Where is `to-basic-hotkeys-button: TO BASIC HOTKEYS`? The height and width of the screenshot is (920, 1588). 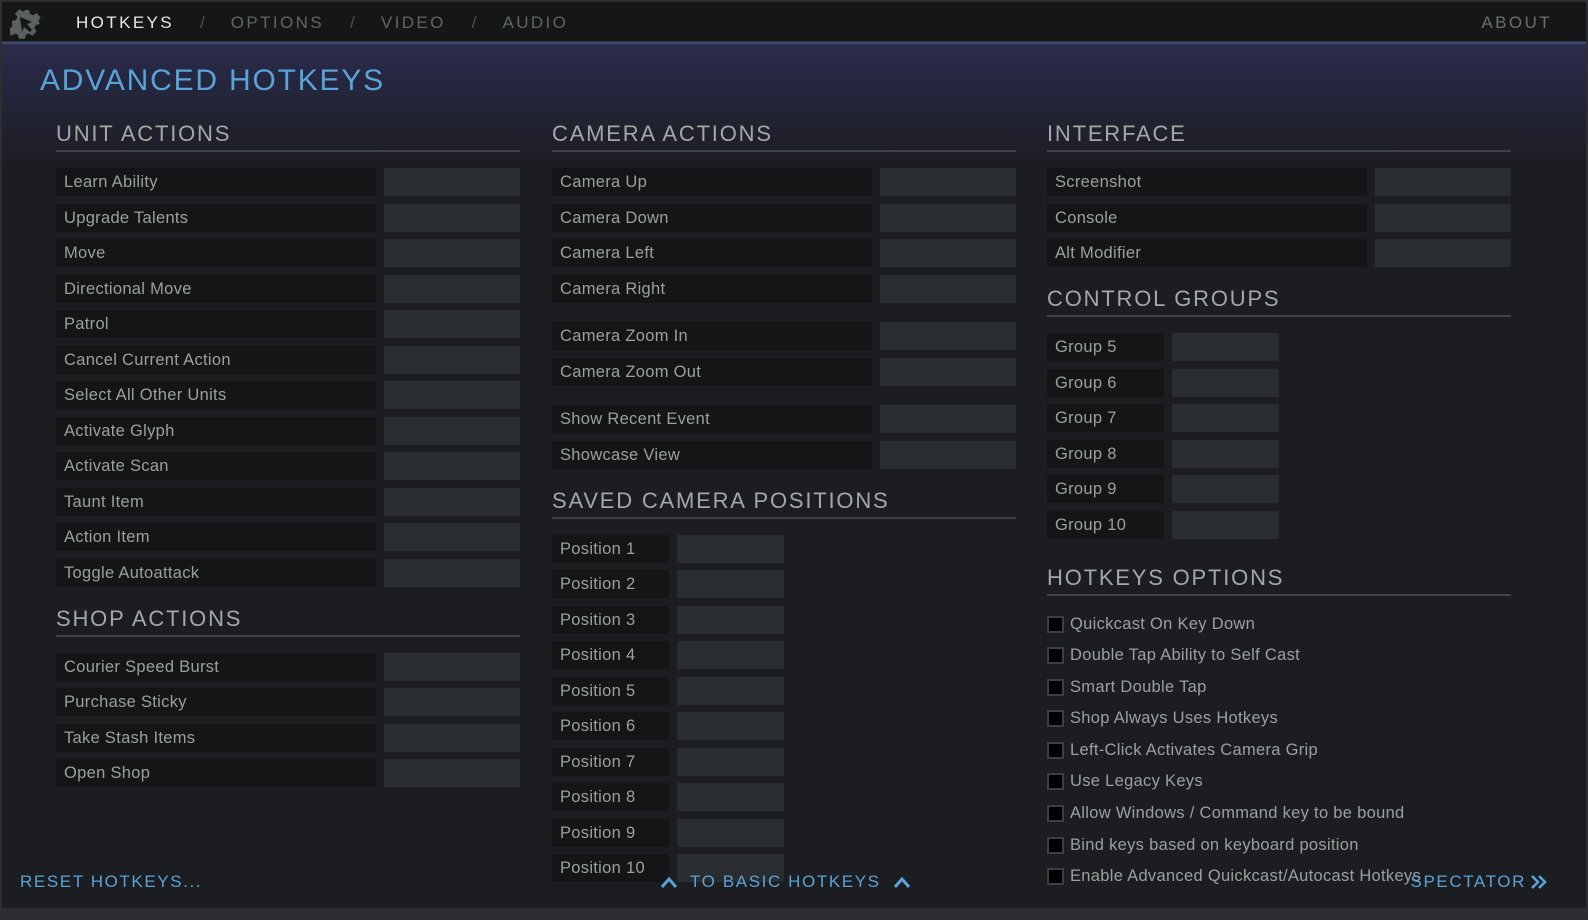
to-basic-hotkeys-button: TO BASIC HOTKEYS is located at coordinates (785, 882).